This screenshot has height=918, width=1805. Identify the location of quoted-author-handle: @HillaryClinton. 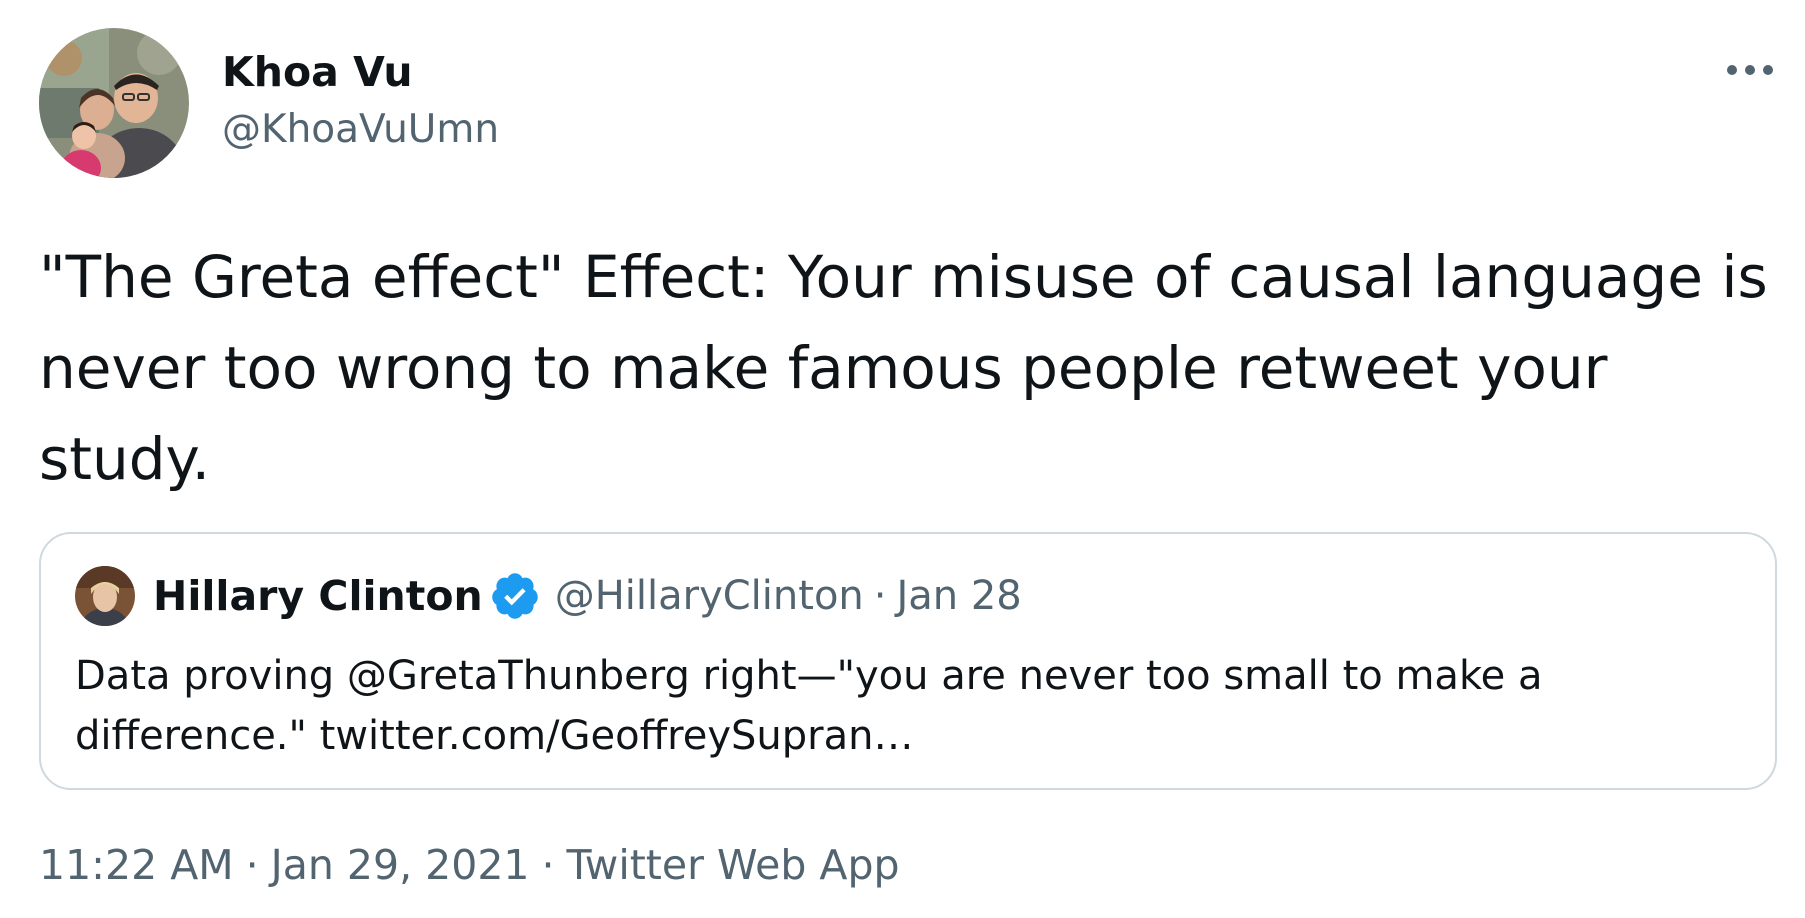
(709, 596).